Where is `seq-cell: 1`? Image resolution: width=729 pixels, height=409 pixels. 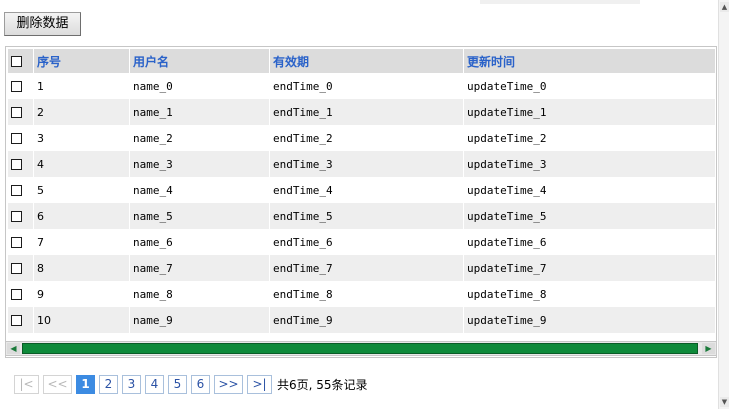 seq-cell: 1 is located at coordinates (82, 86).